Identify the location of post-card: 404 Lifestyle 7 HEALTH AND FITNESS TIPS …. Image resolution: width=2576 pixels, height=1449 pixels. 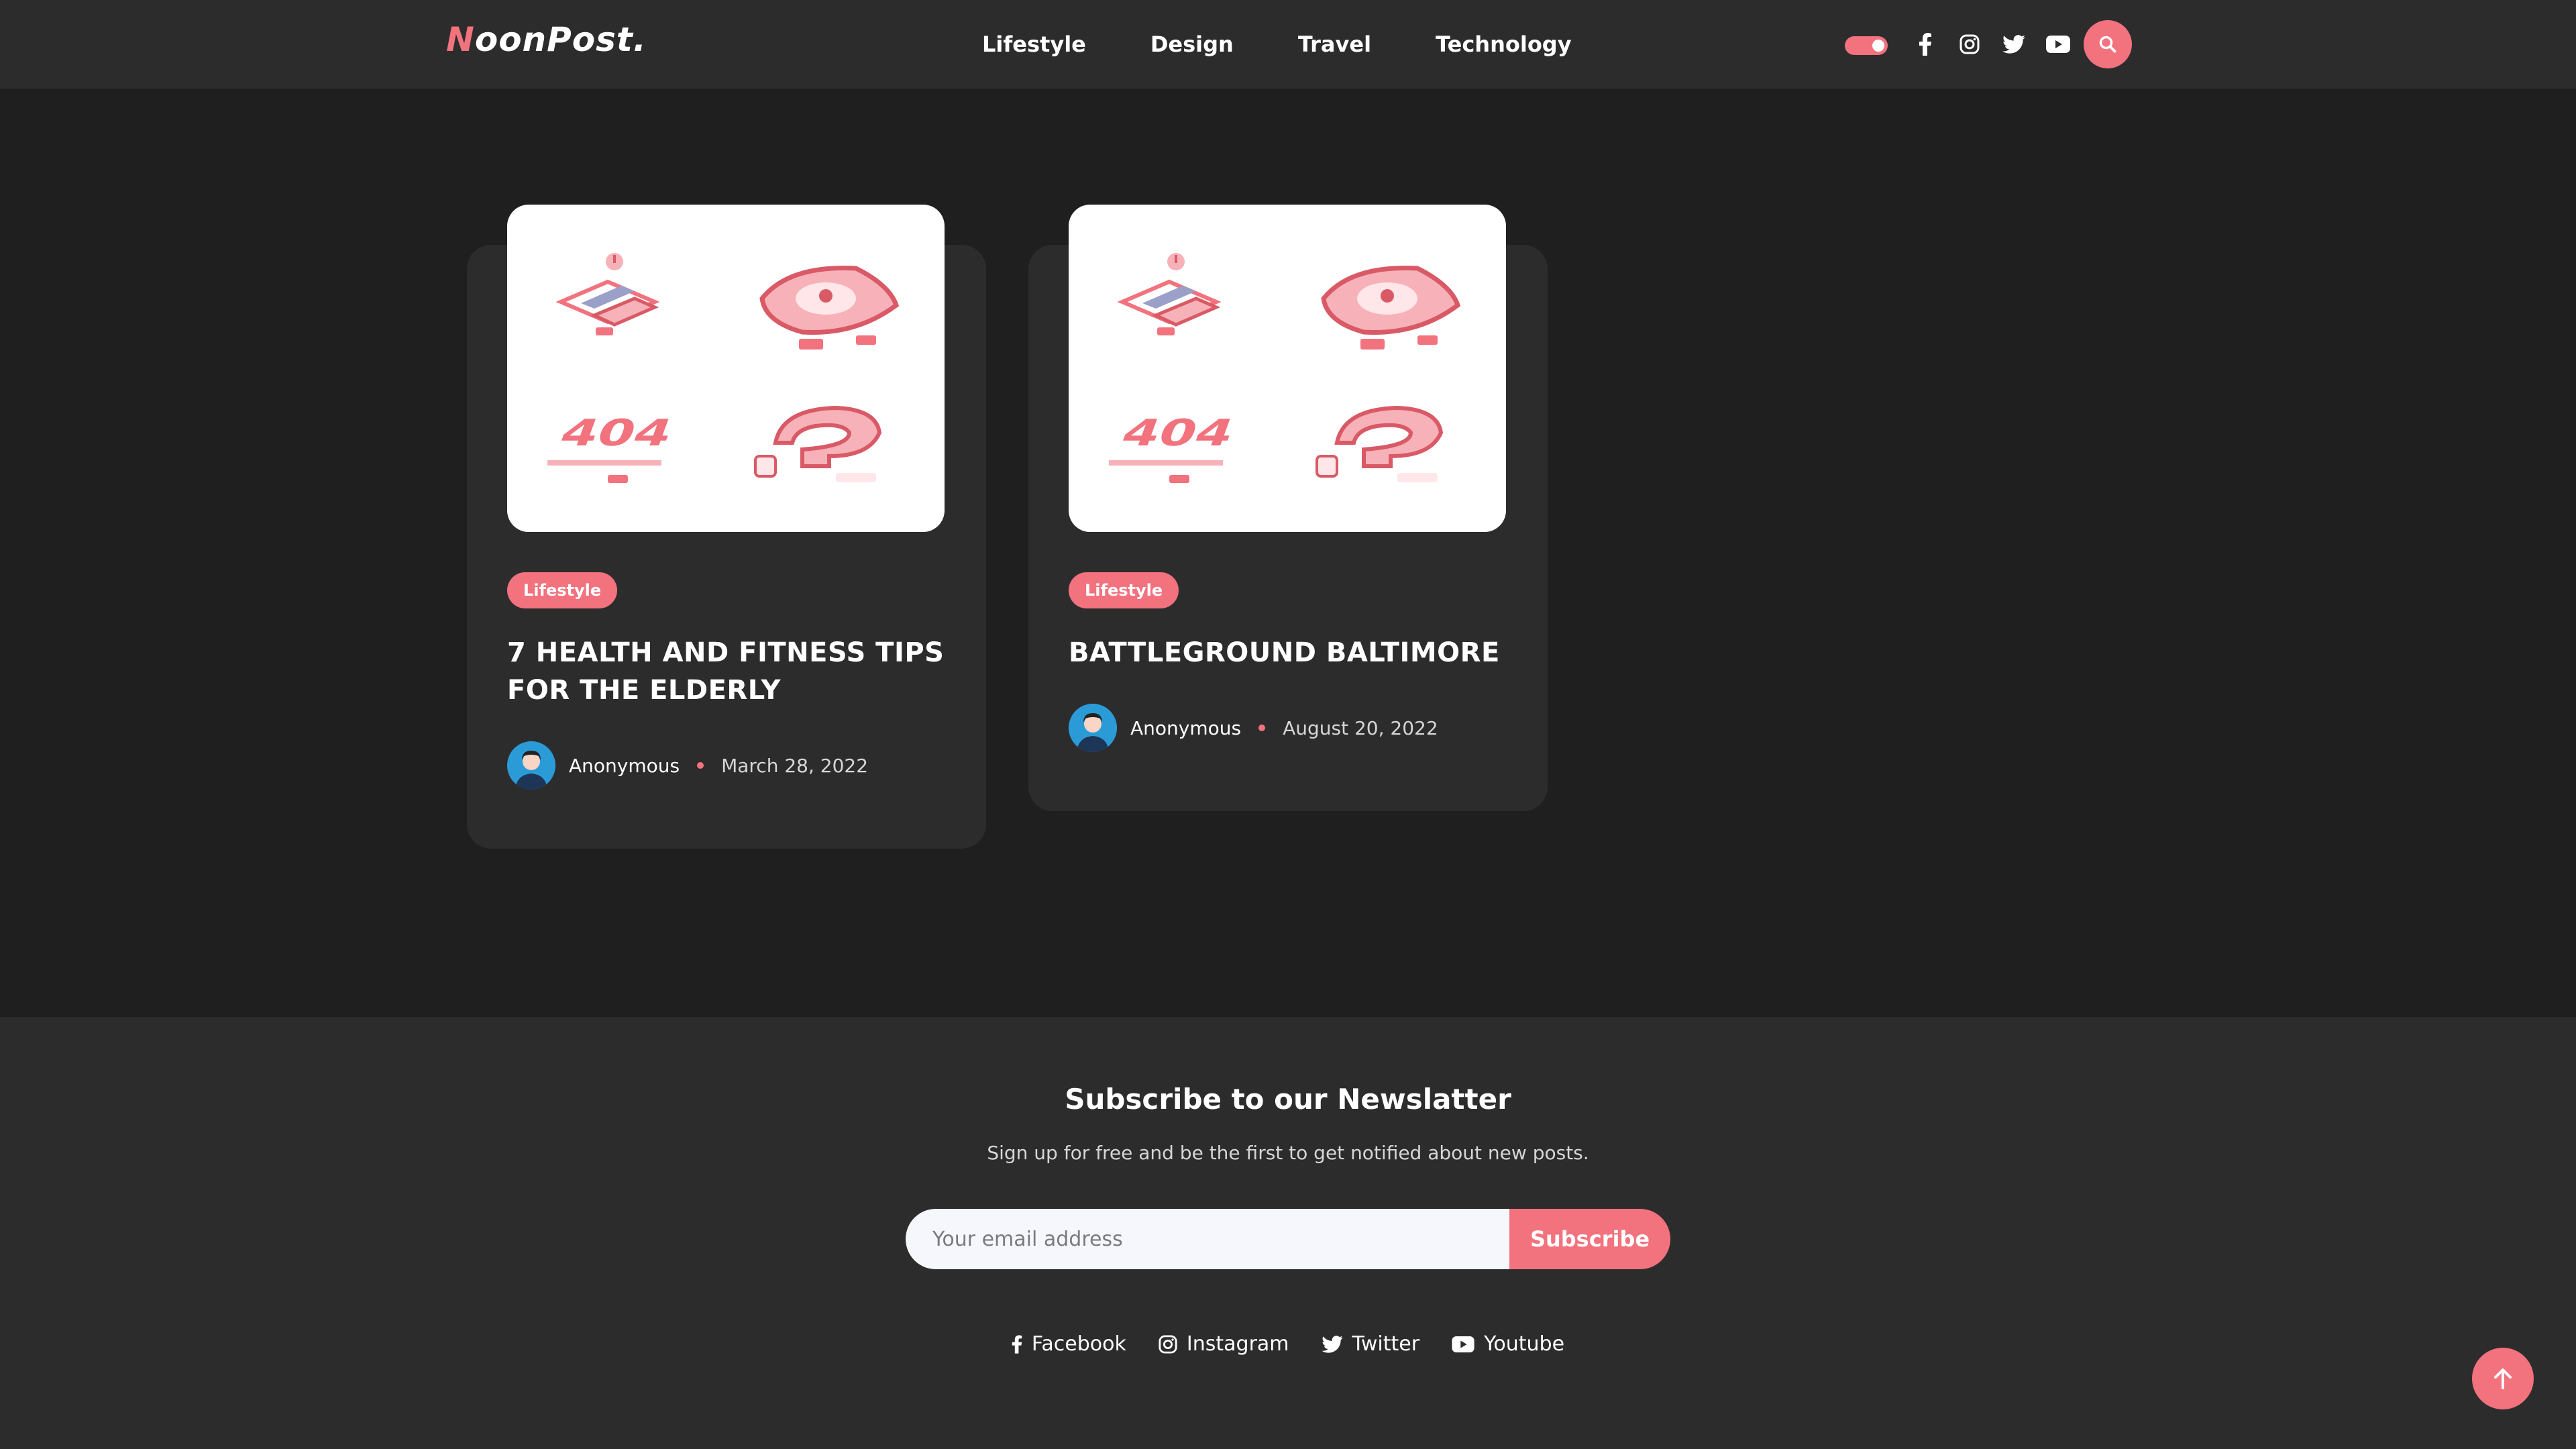
(726, 527).